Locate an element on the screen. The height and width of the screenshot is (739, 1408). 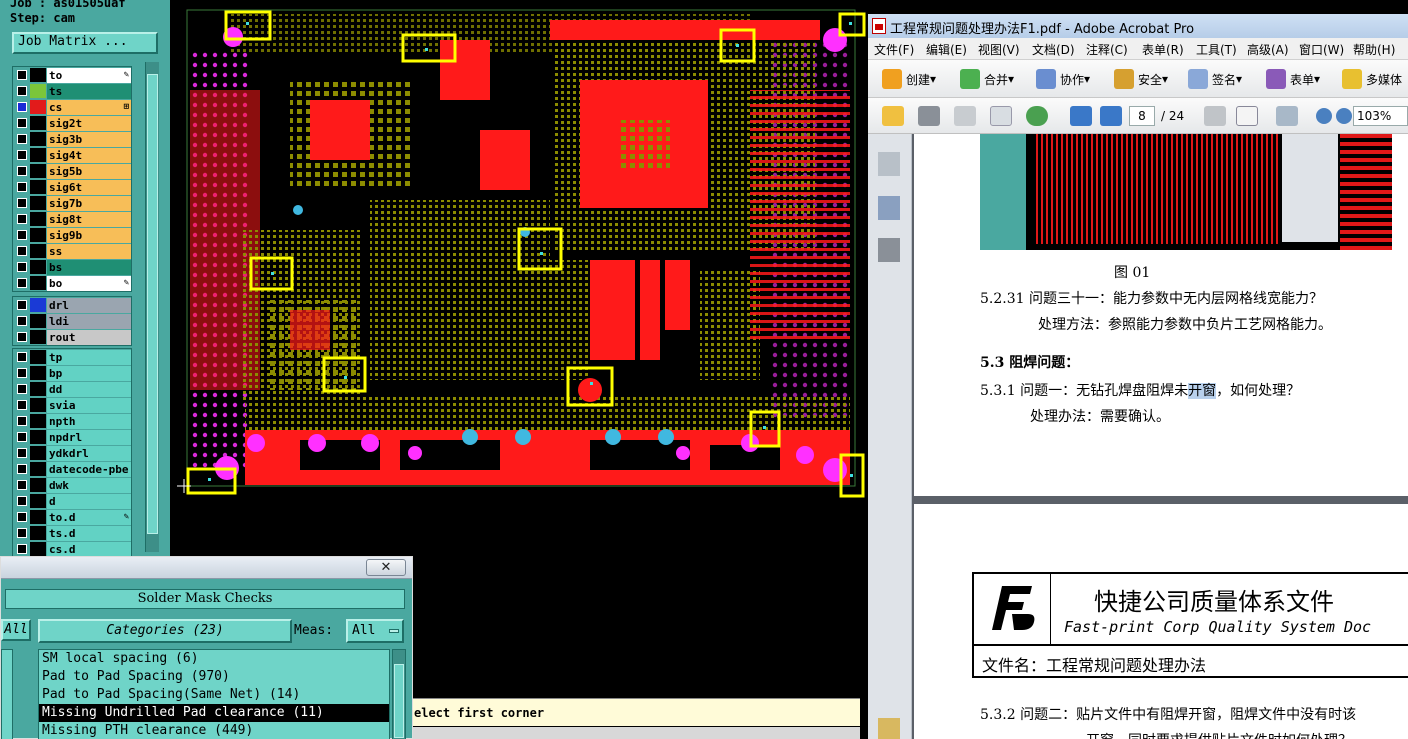
layer-row-ydkdrl: ydkdrl is located at coordinates (72, 453).